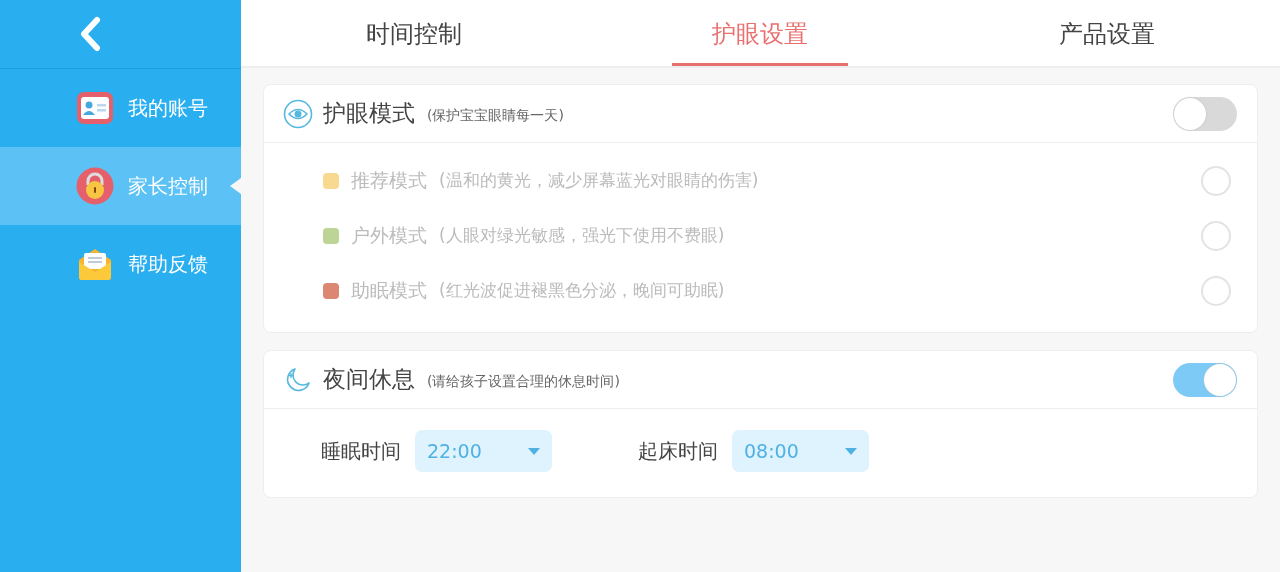 The height and width of the screenshot is (572, 1280). What do you see at coordinates (361, 451) in the screenshot?
I see `field-label: 睡眠时间` at bounding box center [361, 451].